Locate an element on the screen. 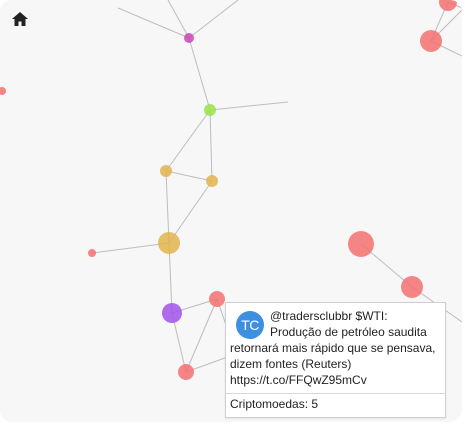 Image resolution: width=465 pixels, height=432 pixels. user-avatar: TC is located at coordinates (250, 325).